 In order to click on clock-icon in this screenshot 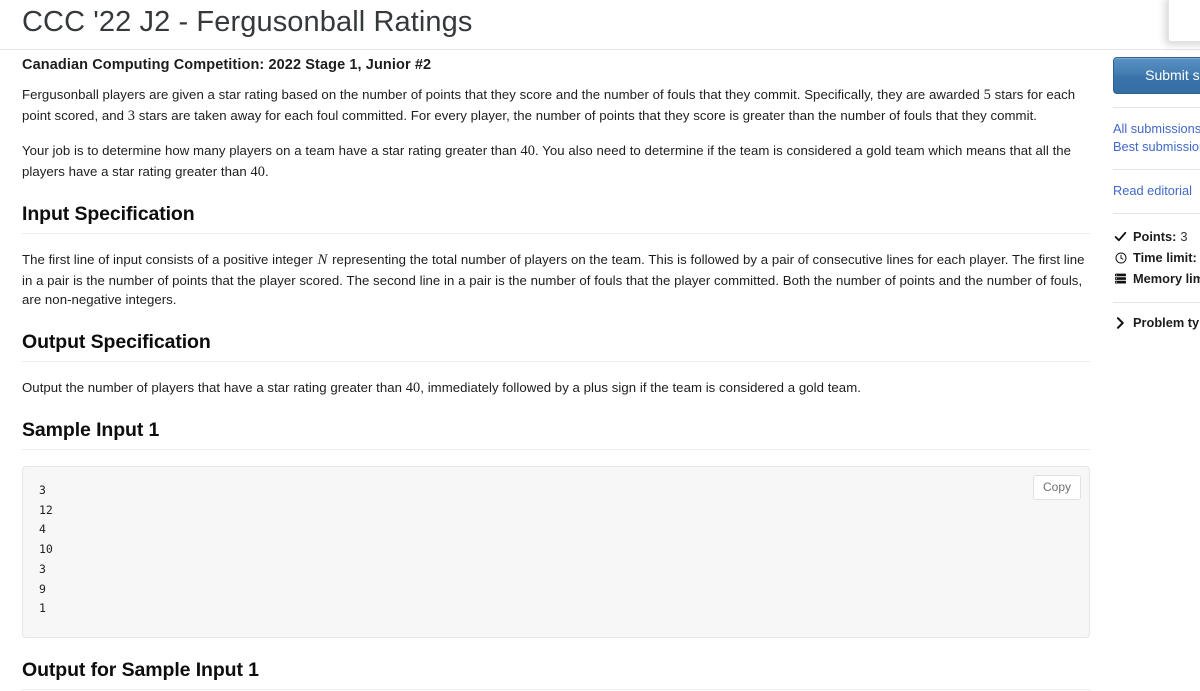, I will do `click(1120, 257)`.